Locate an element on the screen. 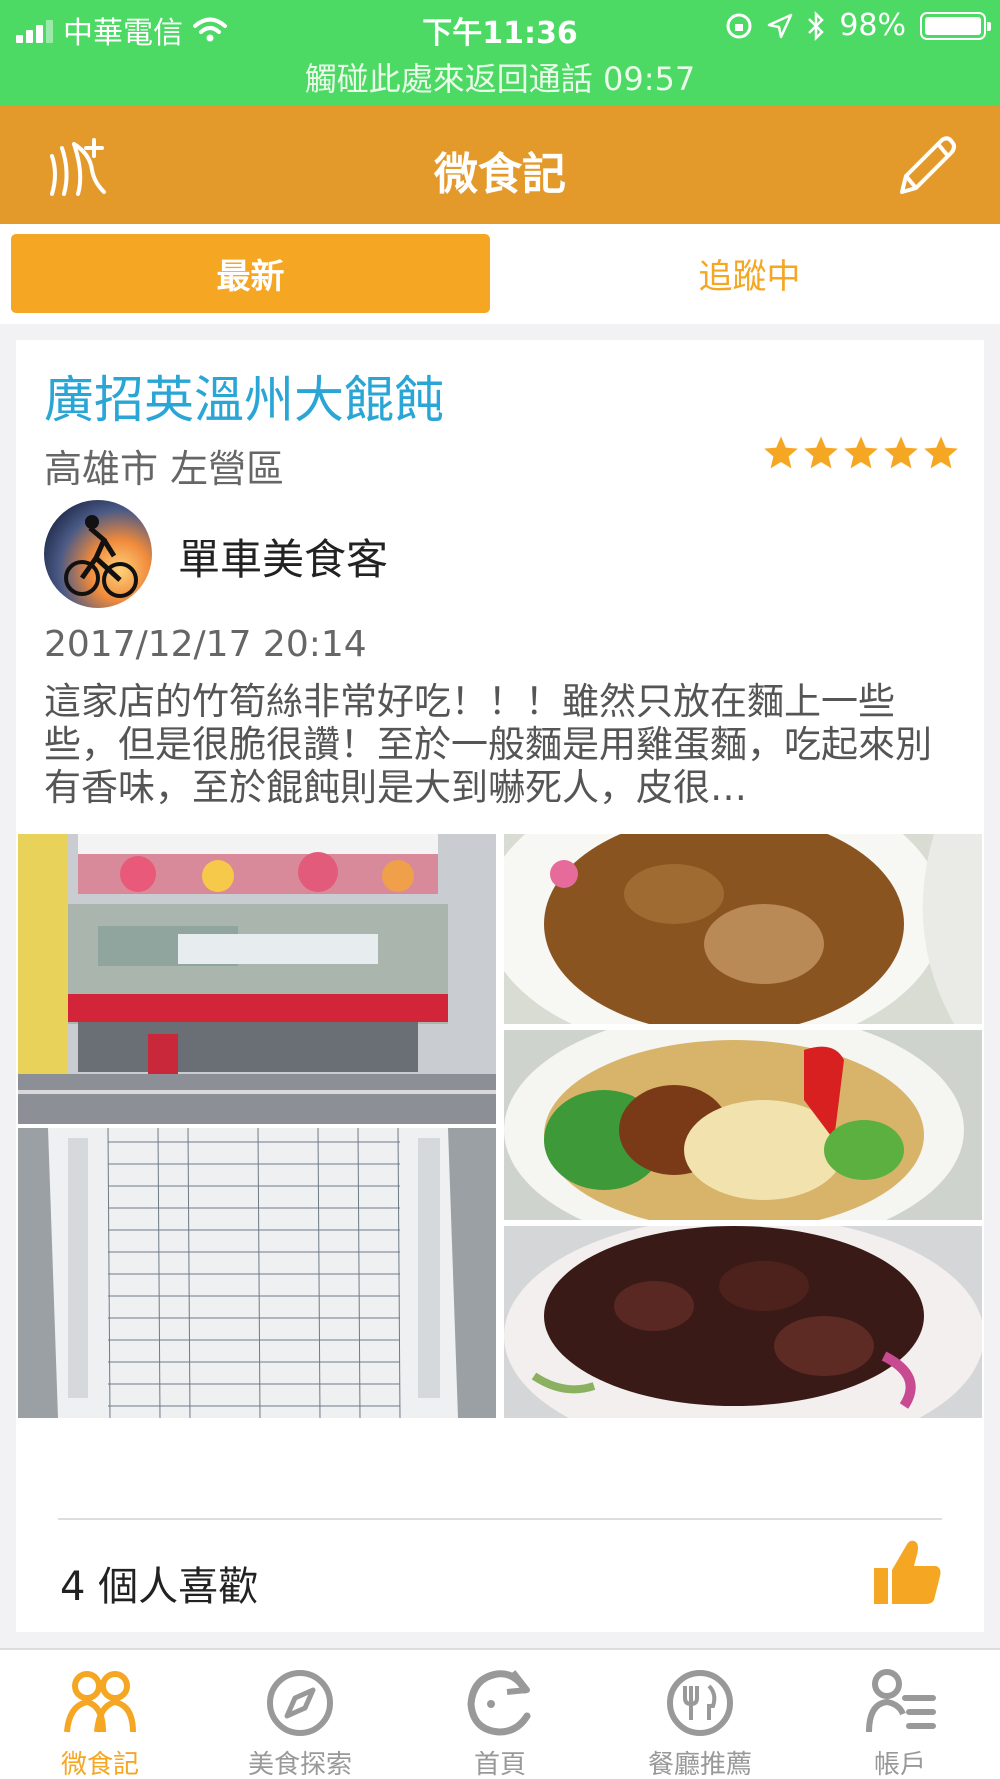 The width and height of the screenshot is (1000, 1779). bottom-tab-bar: 微食記 美食探索 首頁 餐廳推薦 帳戶 is located at coordinates (500, 1713).